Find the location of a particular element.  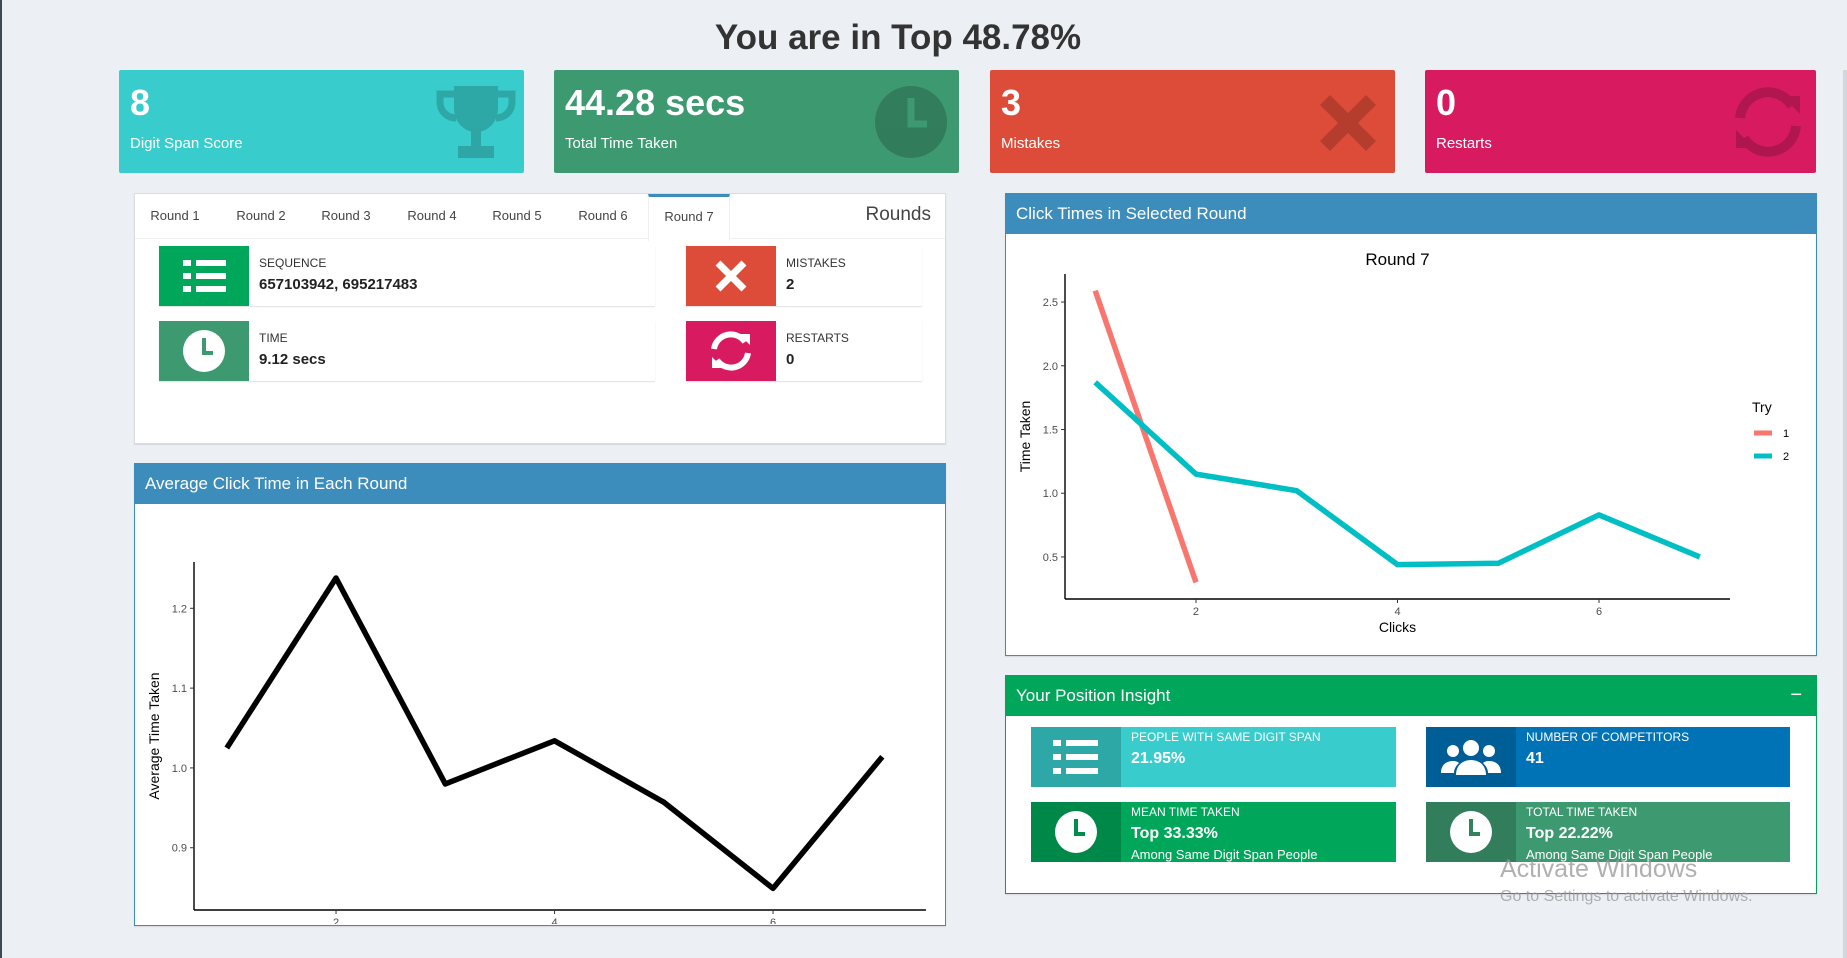

y-tick-label: 2.0 is located at coordinates (1050, 367).